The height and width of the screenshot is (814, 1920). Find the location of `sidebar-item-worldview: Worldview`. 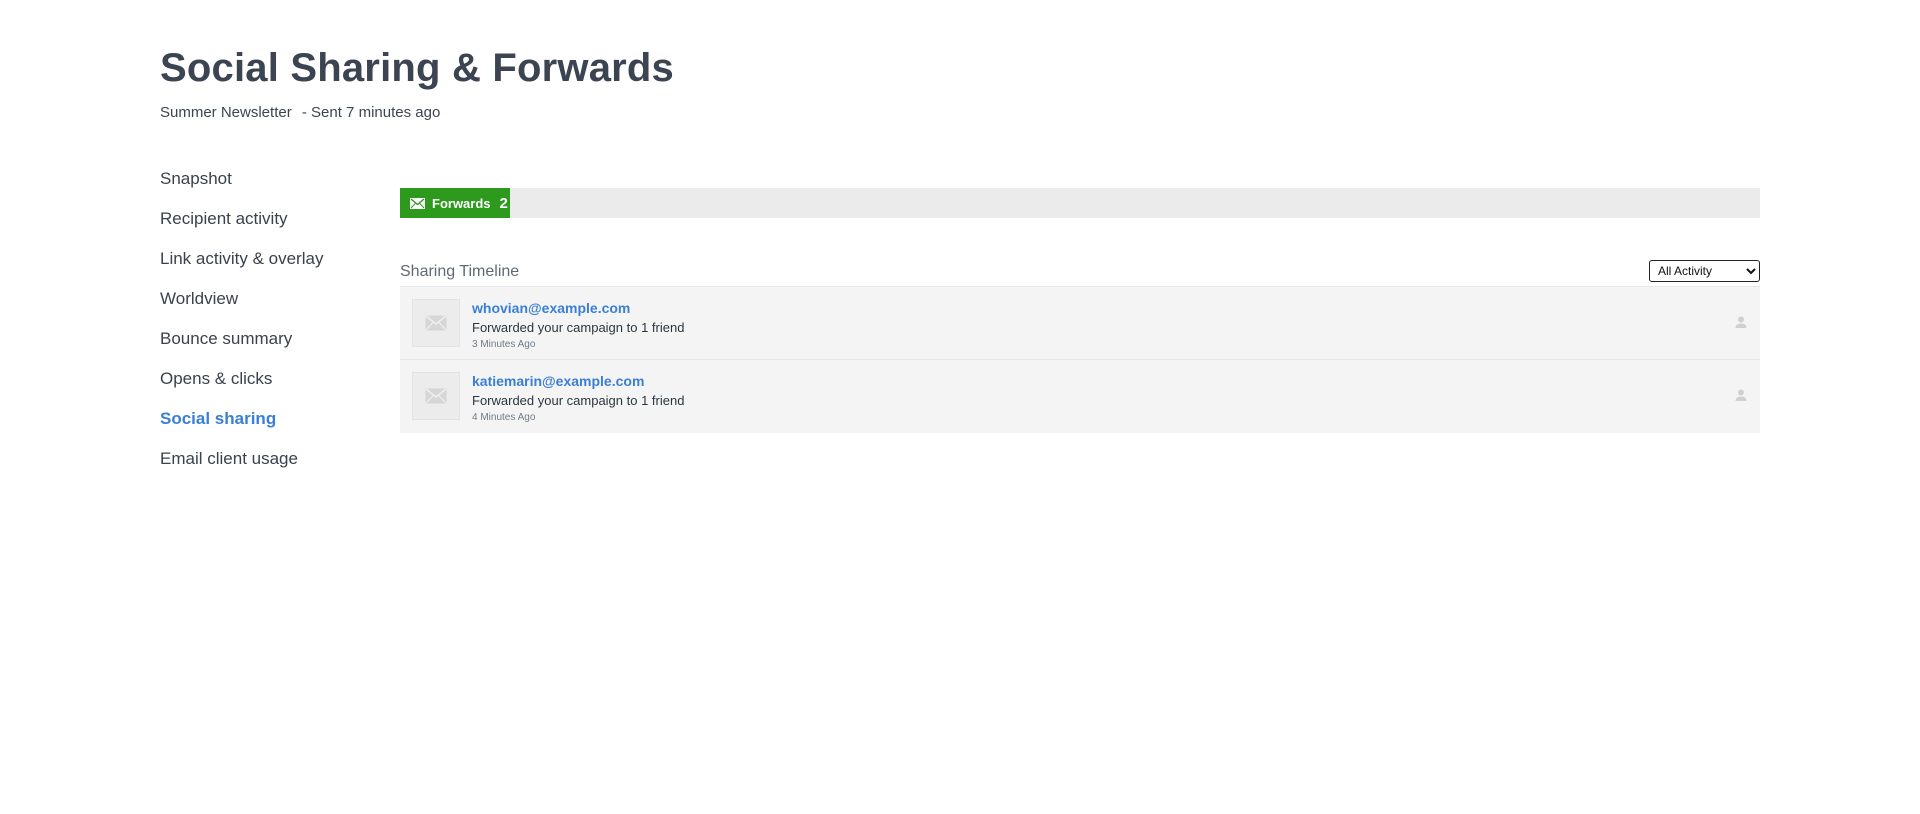

sidebar-item-worldview: Worldview is located at coordinates (270, 302).